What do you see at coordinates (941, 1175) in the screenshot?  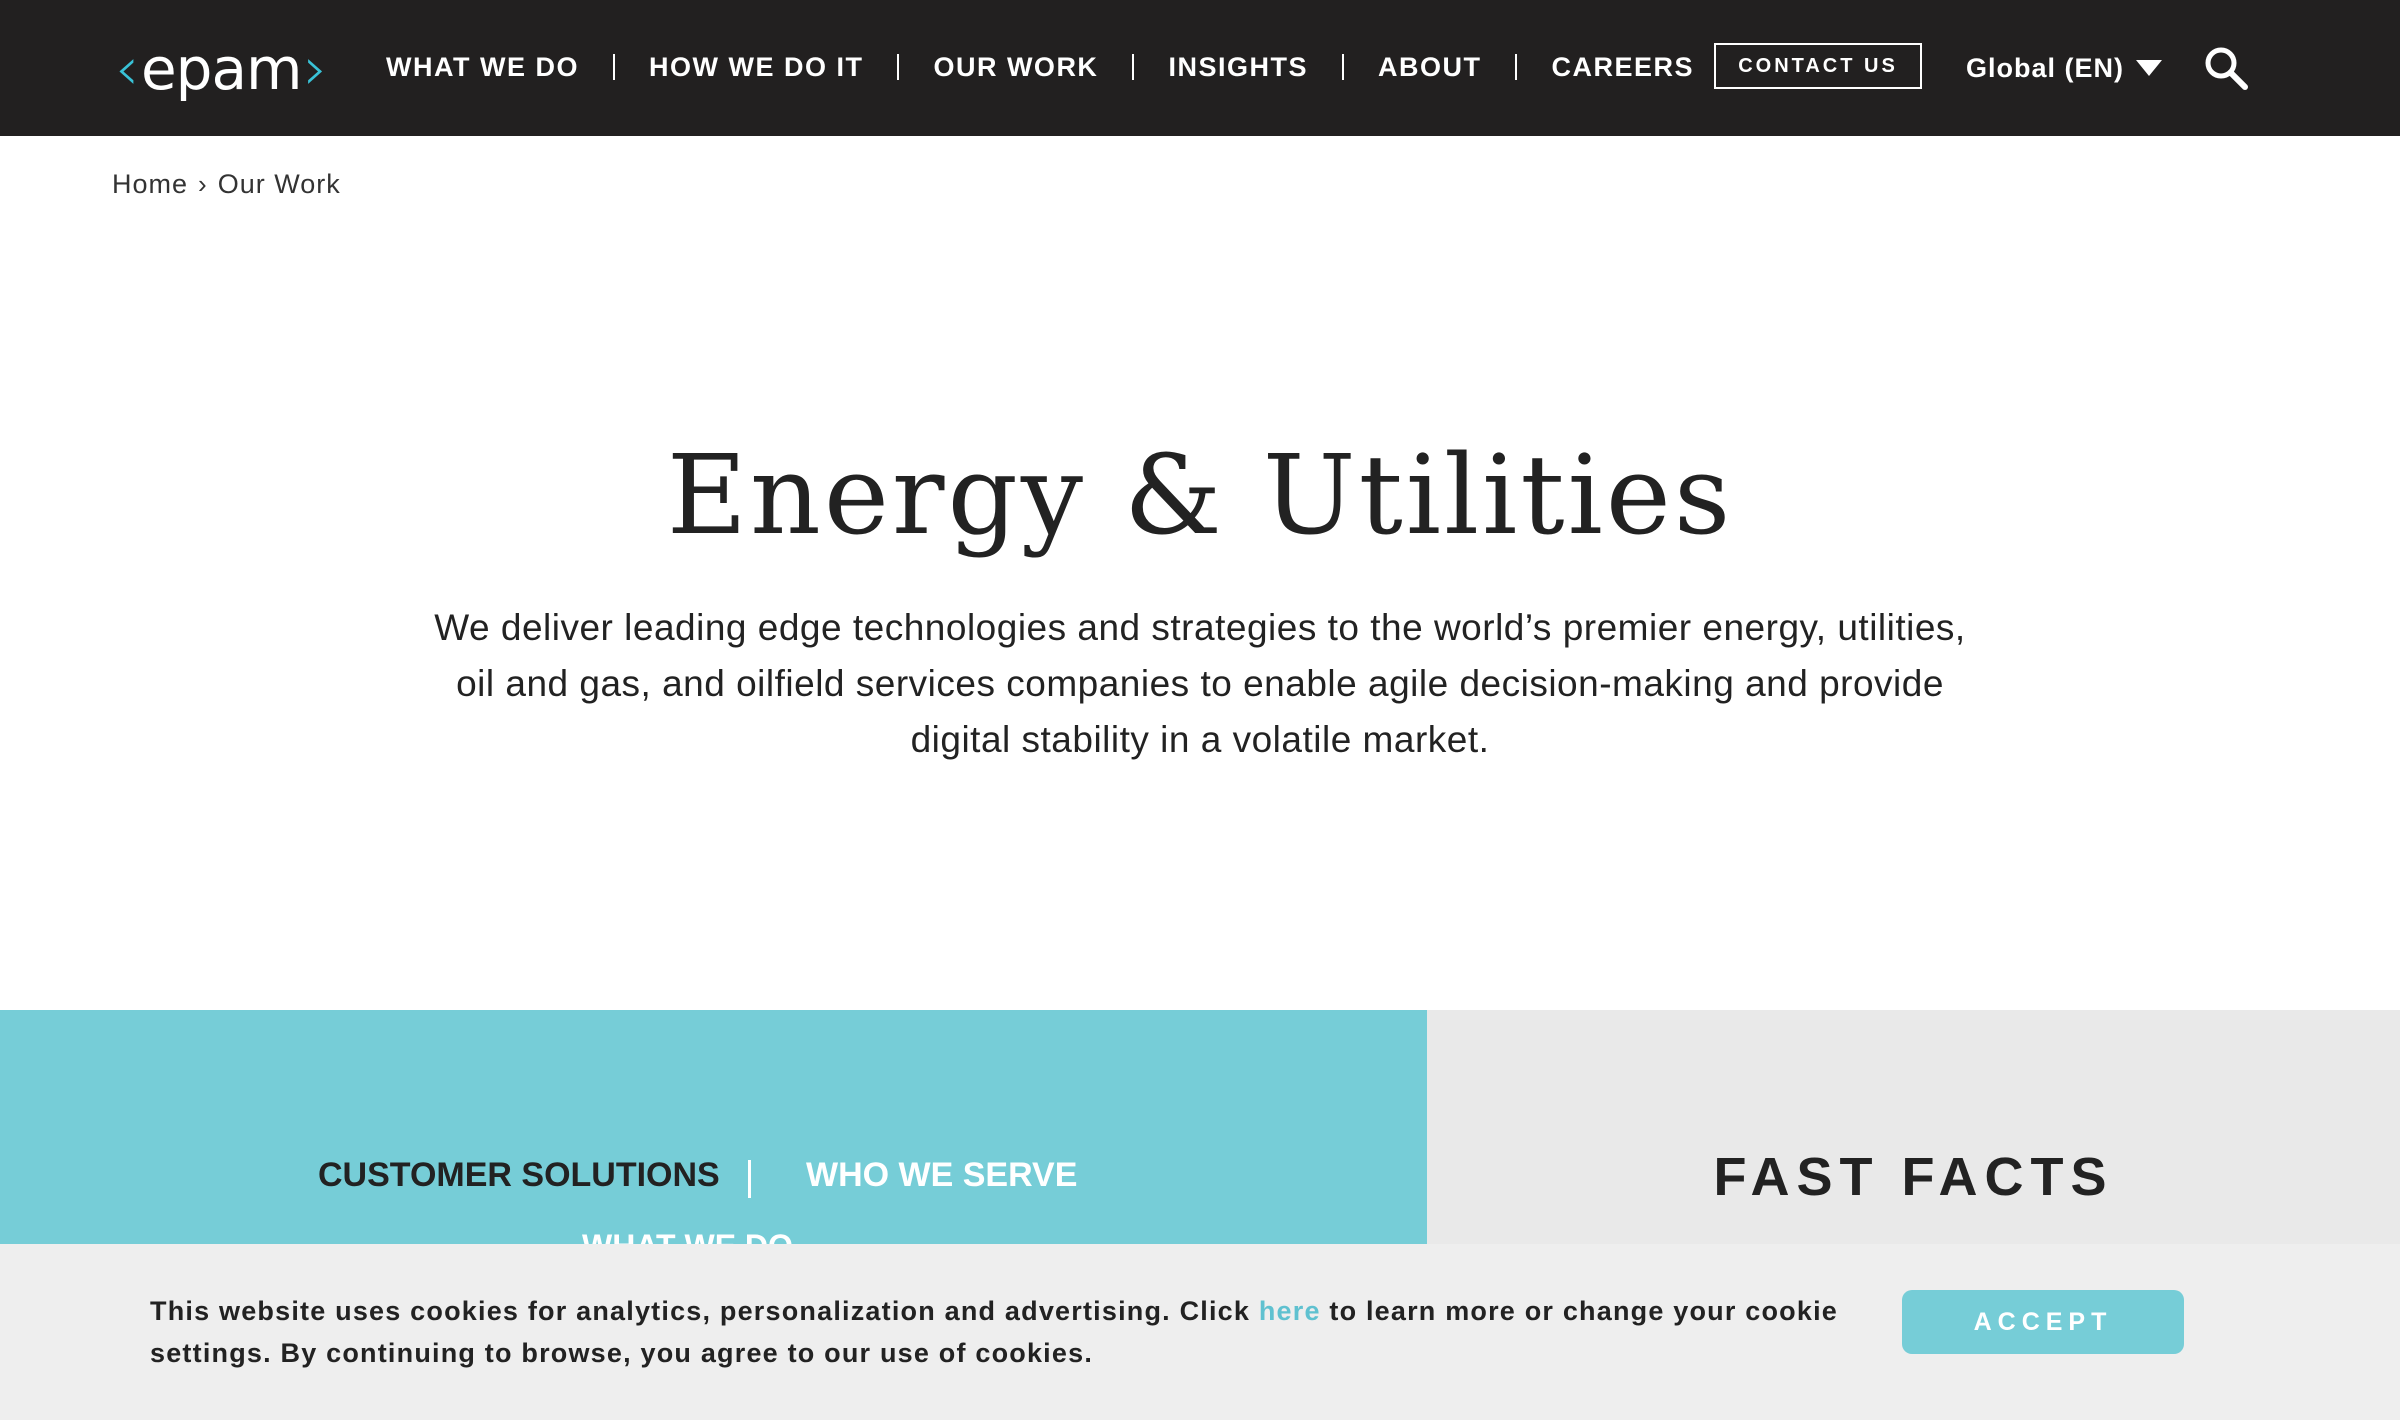 I see `tab-who-we-serve: WHO WE SERVE` at bounding box center [941, 1175].